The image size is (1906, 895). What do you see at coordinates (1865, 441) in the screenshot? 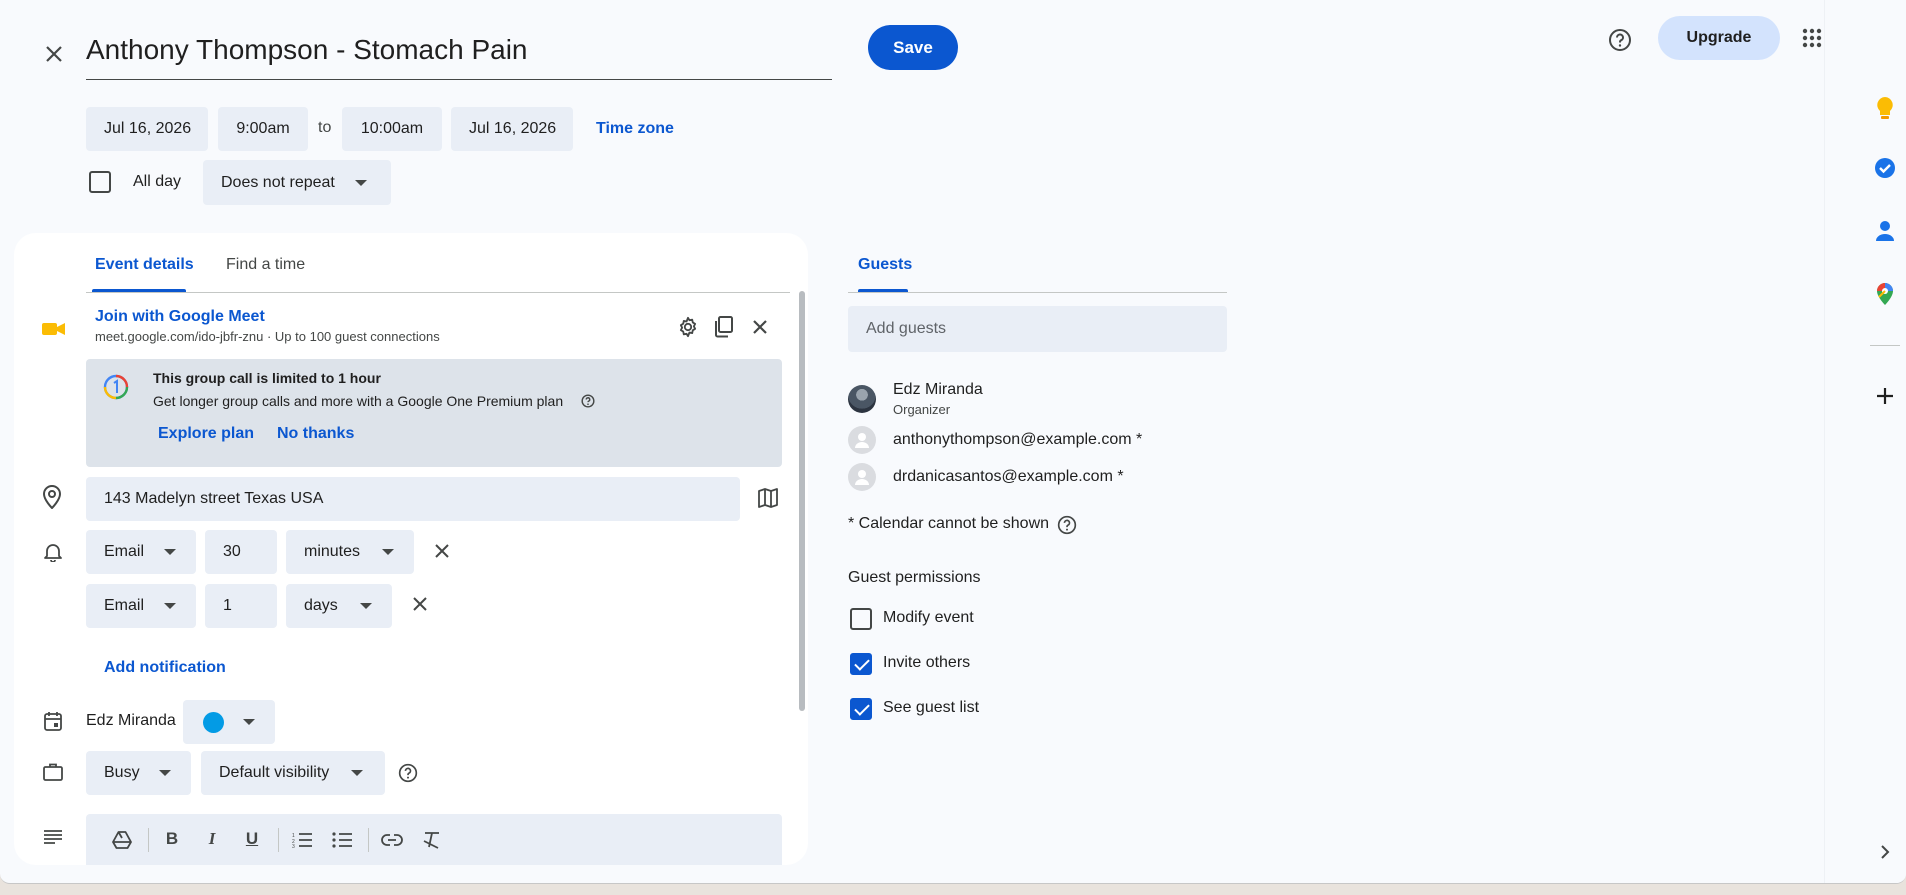
I see `side-panel-rail` at bounding box center [1865, 441].